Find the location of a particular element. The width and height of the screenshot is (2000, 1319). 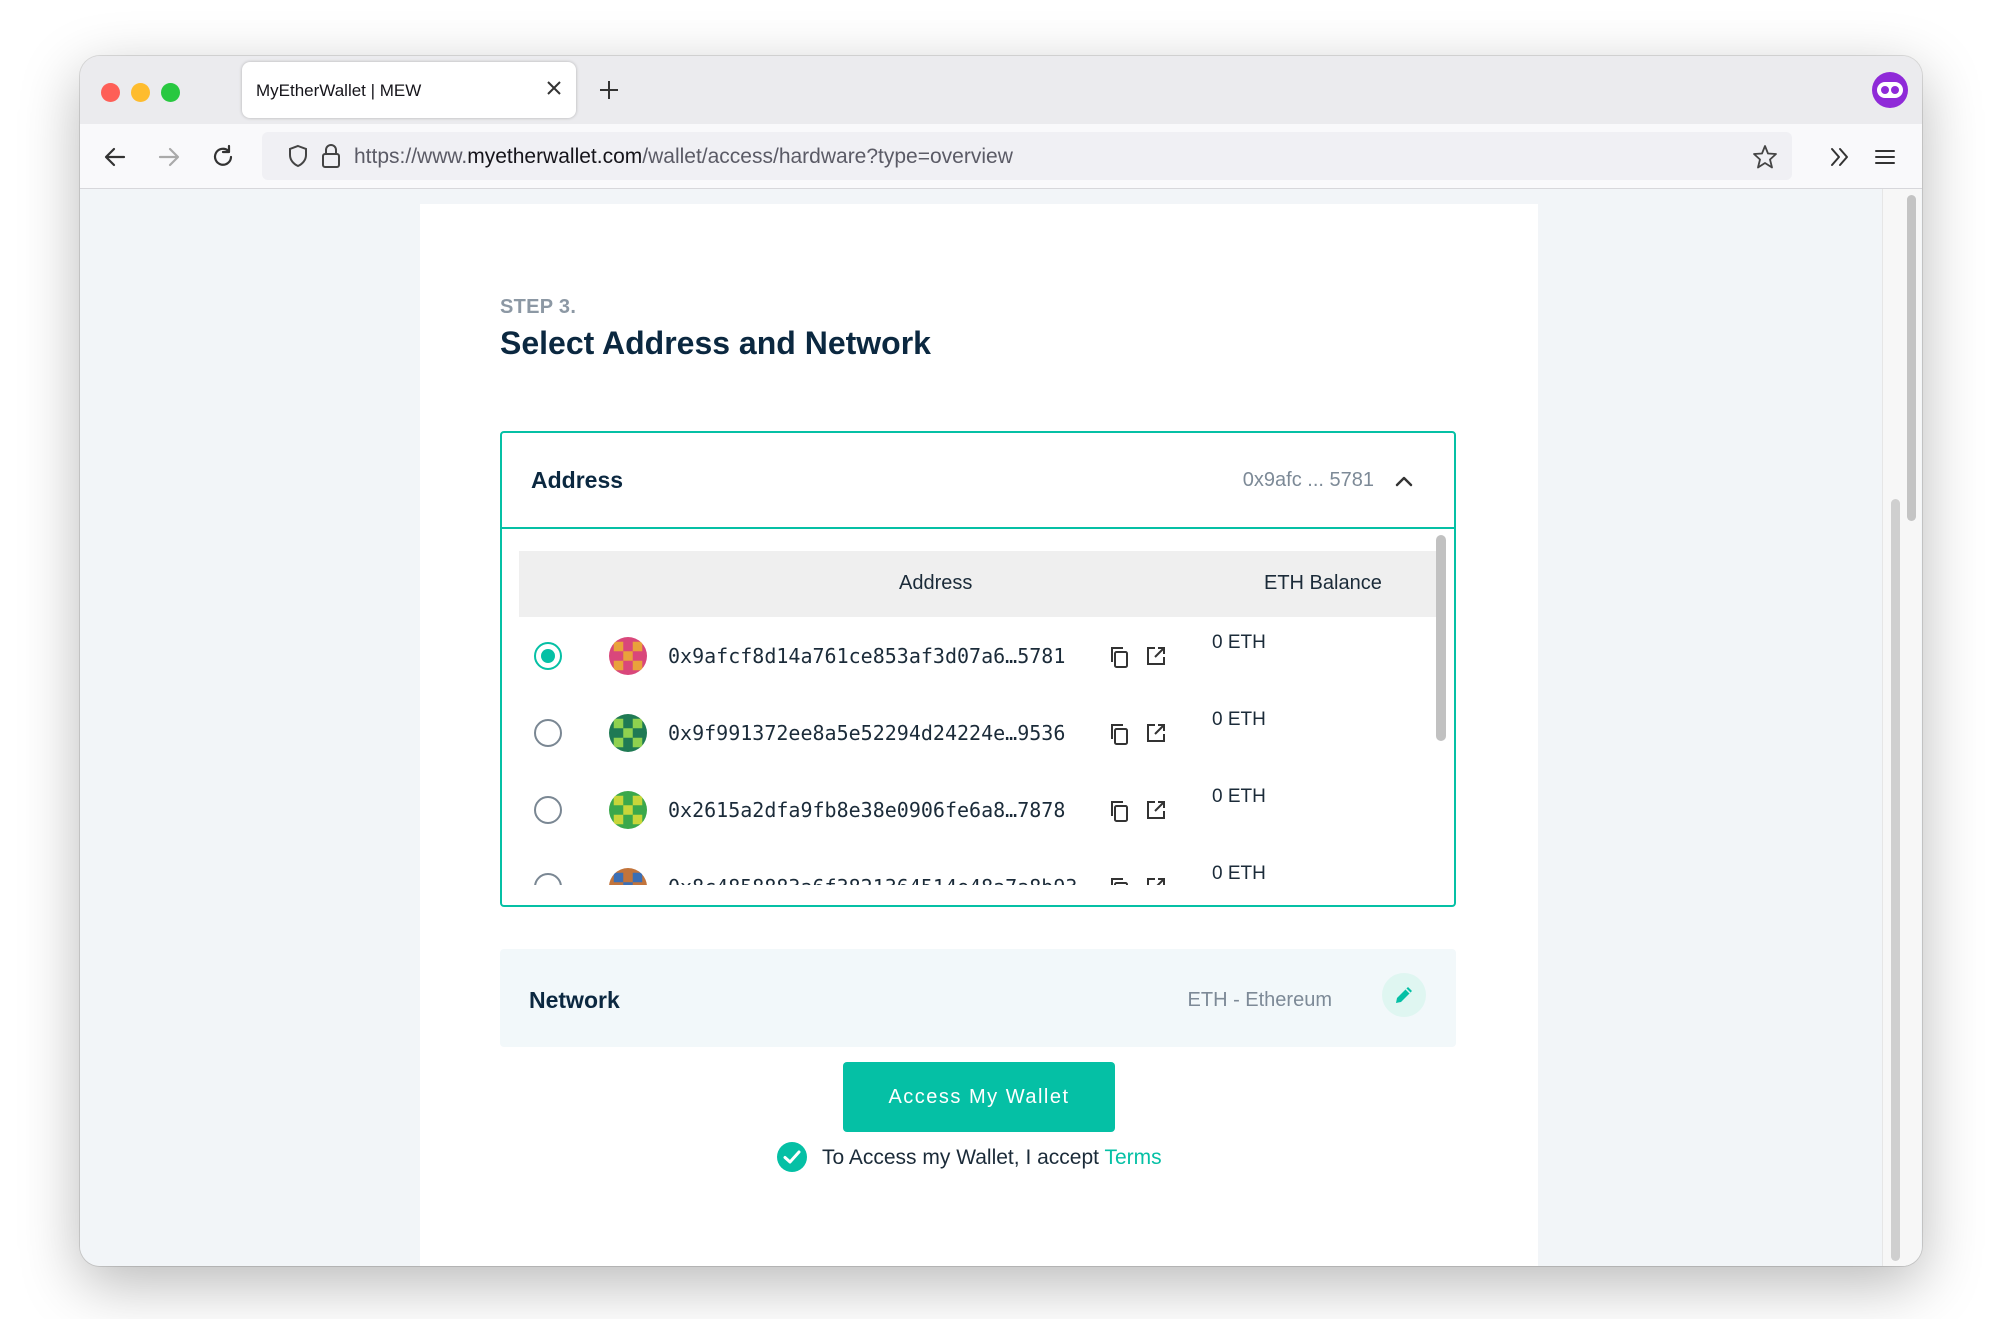

tab-strip: MyEtherWallet | MEW is located at coordinates (1001, 90).